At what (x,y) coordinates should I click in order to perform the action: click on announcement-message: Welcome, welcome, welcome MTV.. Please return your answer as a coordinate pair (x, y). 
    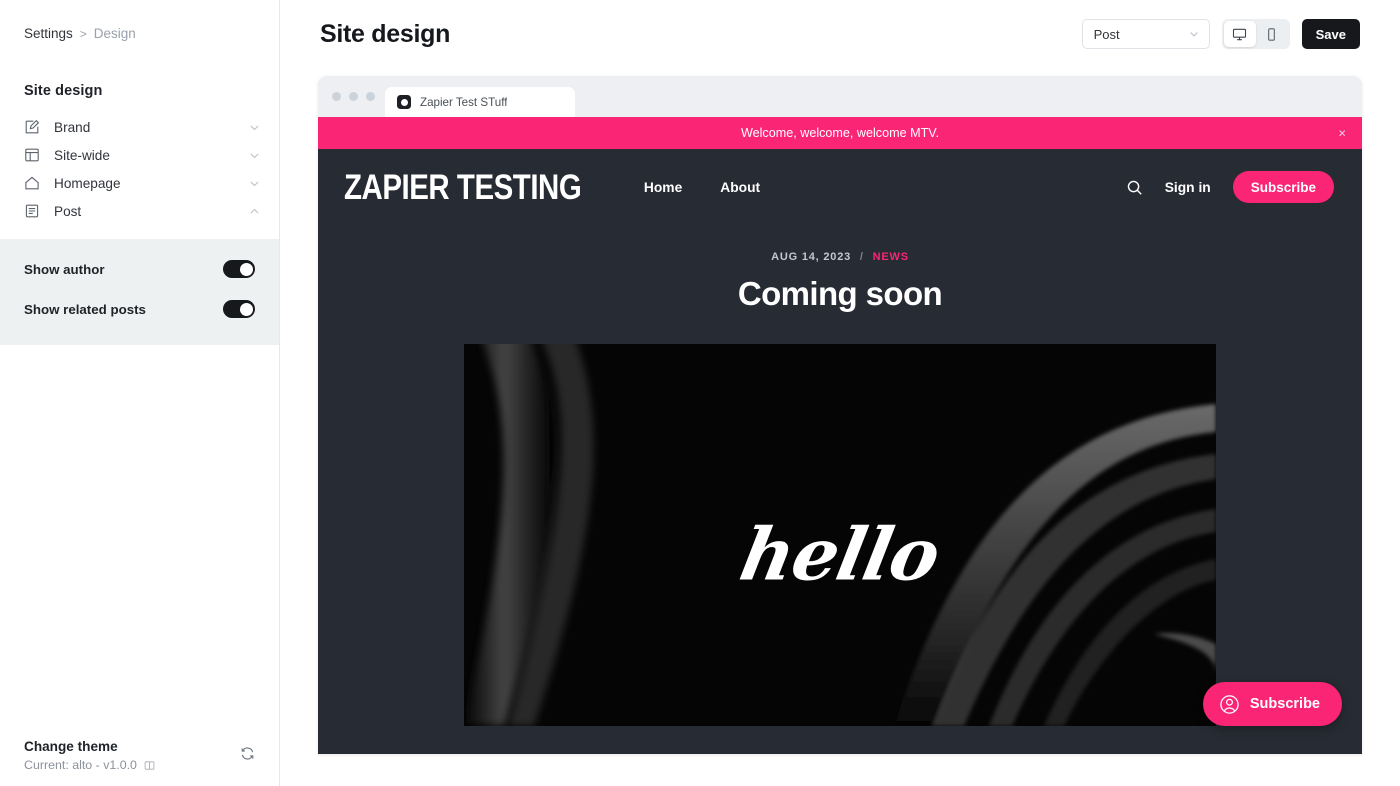
    Looking at the image, I should click on (840, 133).